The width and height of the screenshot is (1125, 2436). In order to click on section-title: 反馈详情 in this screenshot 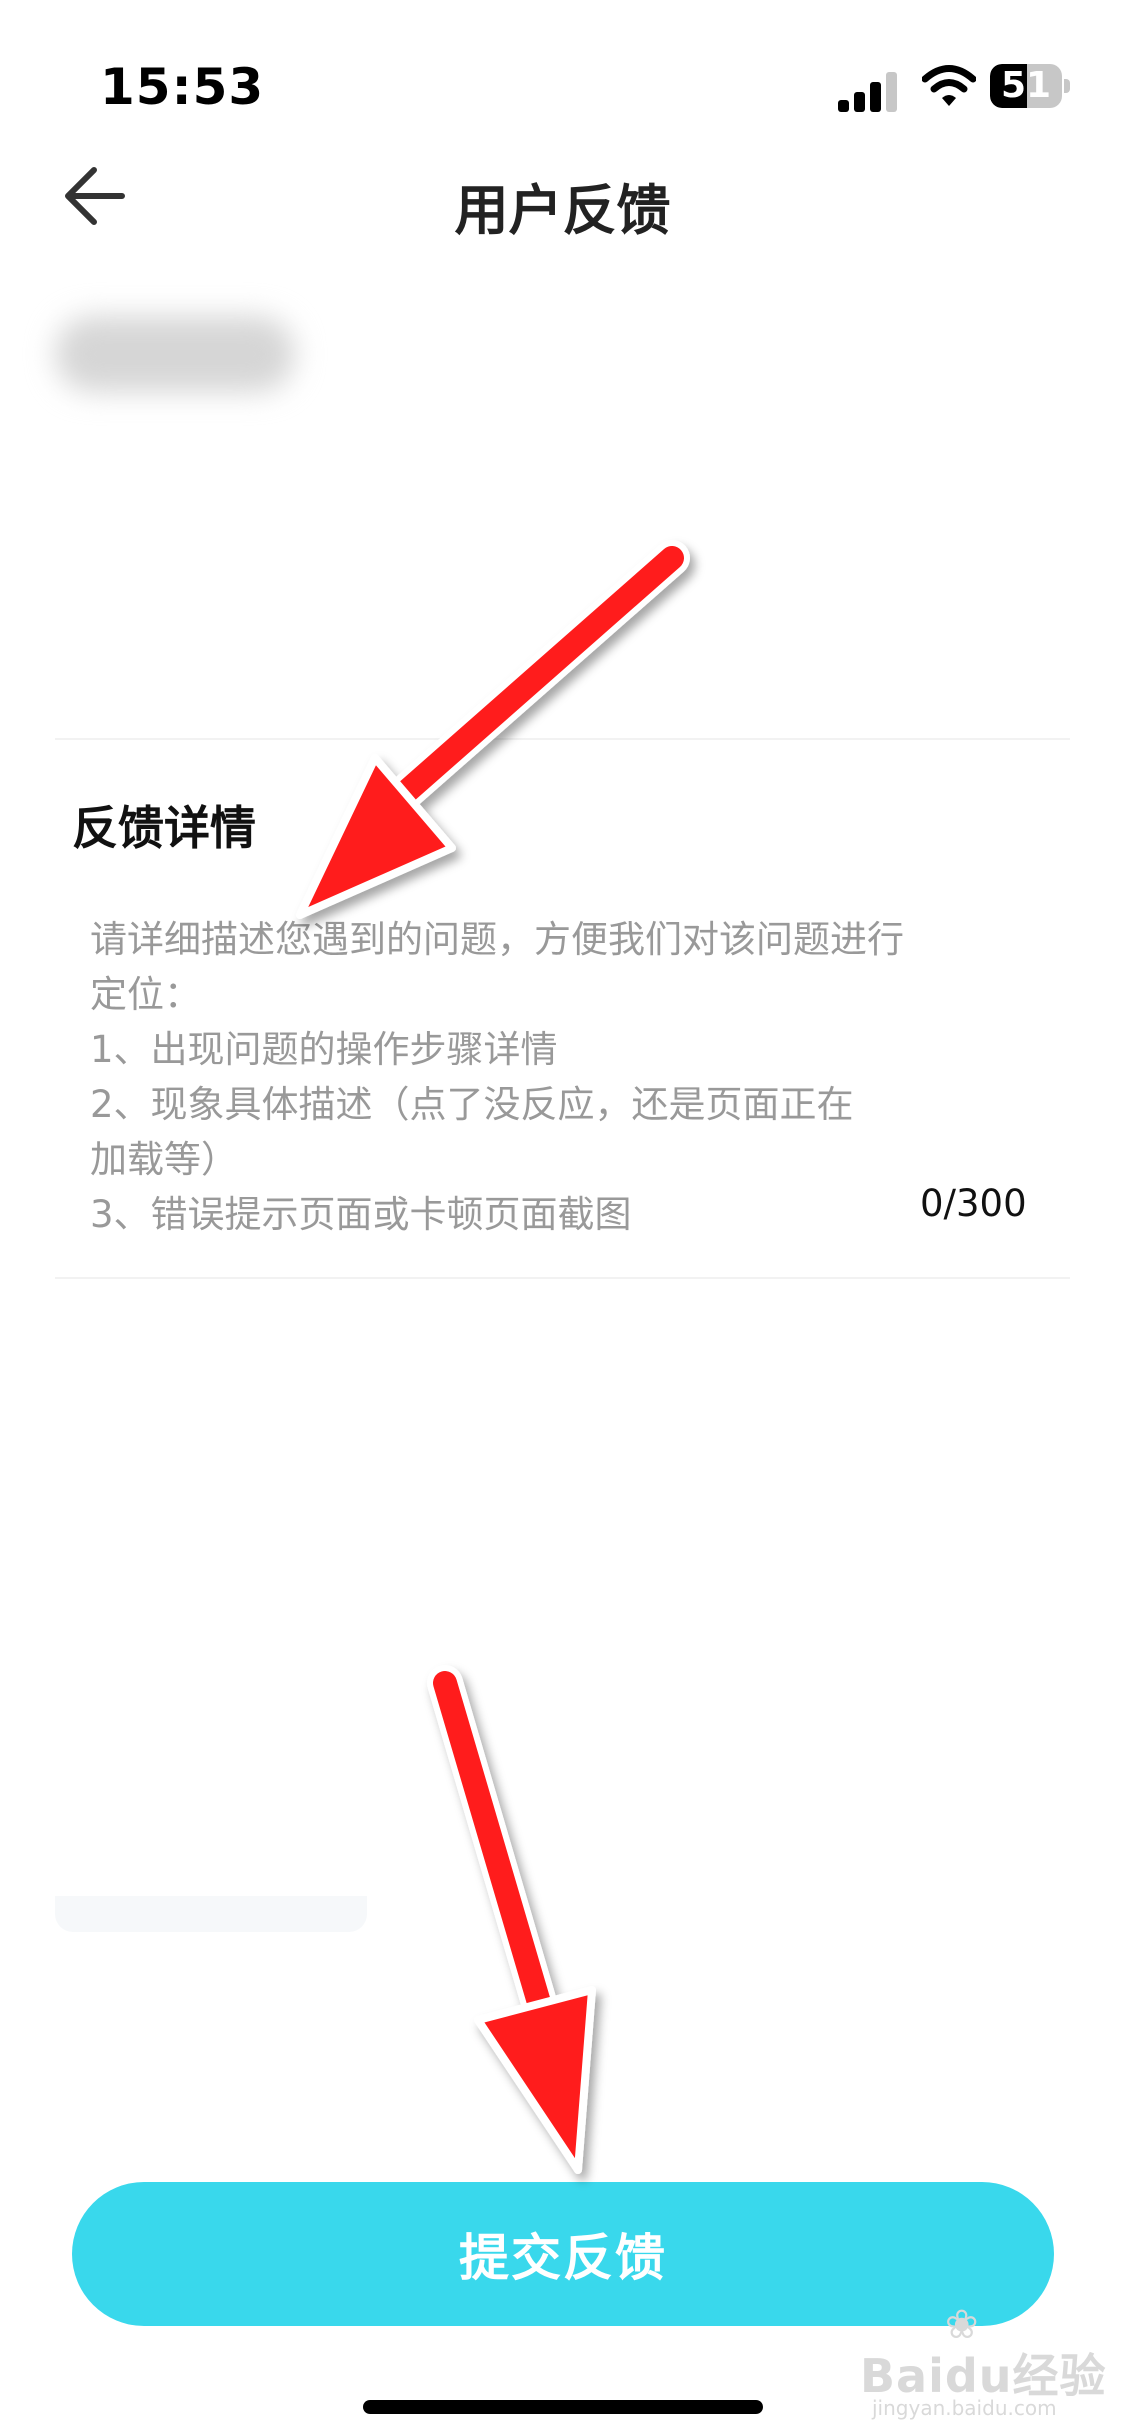, I will do `click(164, 828)`.